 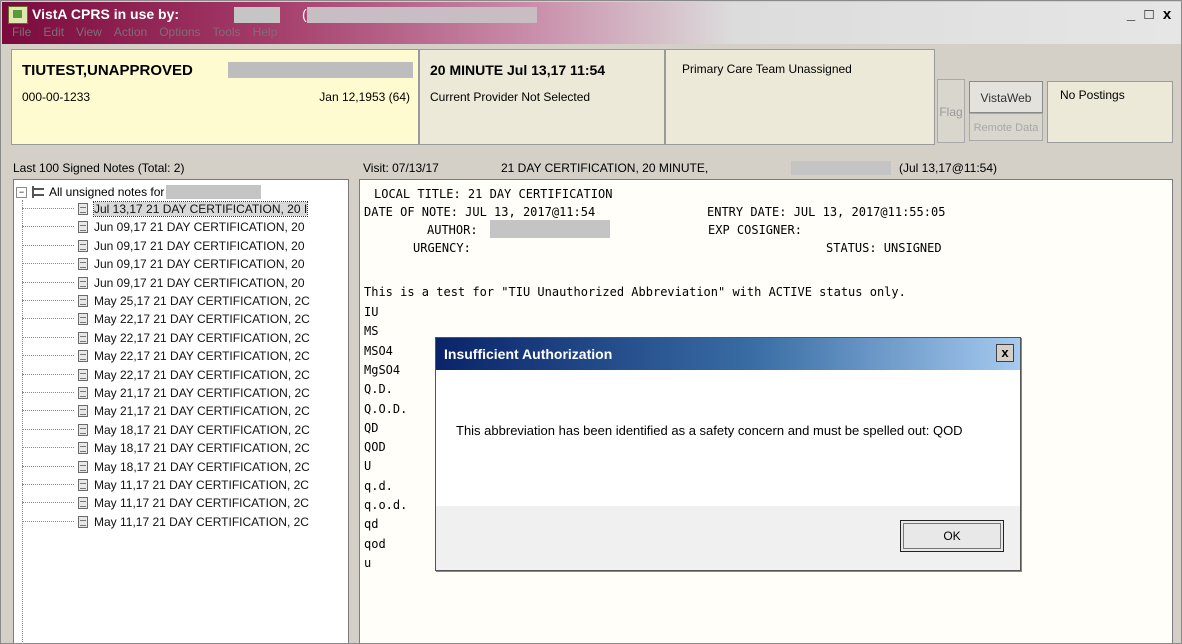 I want to click on note-list-item: Jul 13,17 21 DAY CERTIFICATION, 20 I, so click(x=165, y=209).